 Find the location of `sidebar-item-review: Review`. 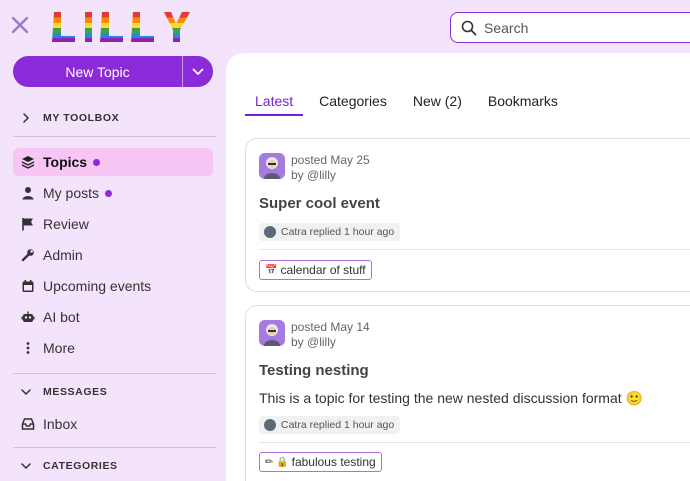

sidebar-item-review: Review is located at coordinates (113, 224).